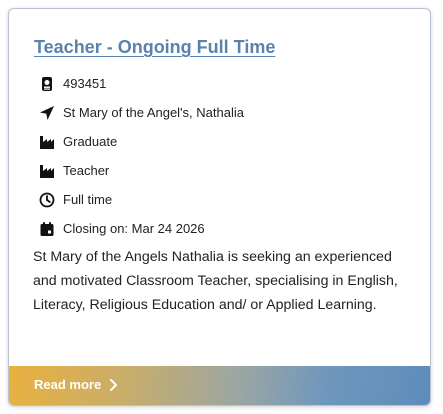 The image size is (443, 414). What do you see at coordinates (219, 385) in the screenshot?
I see `card-footer: Read more` at bounding box center [219, 385].